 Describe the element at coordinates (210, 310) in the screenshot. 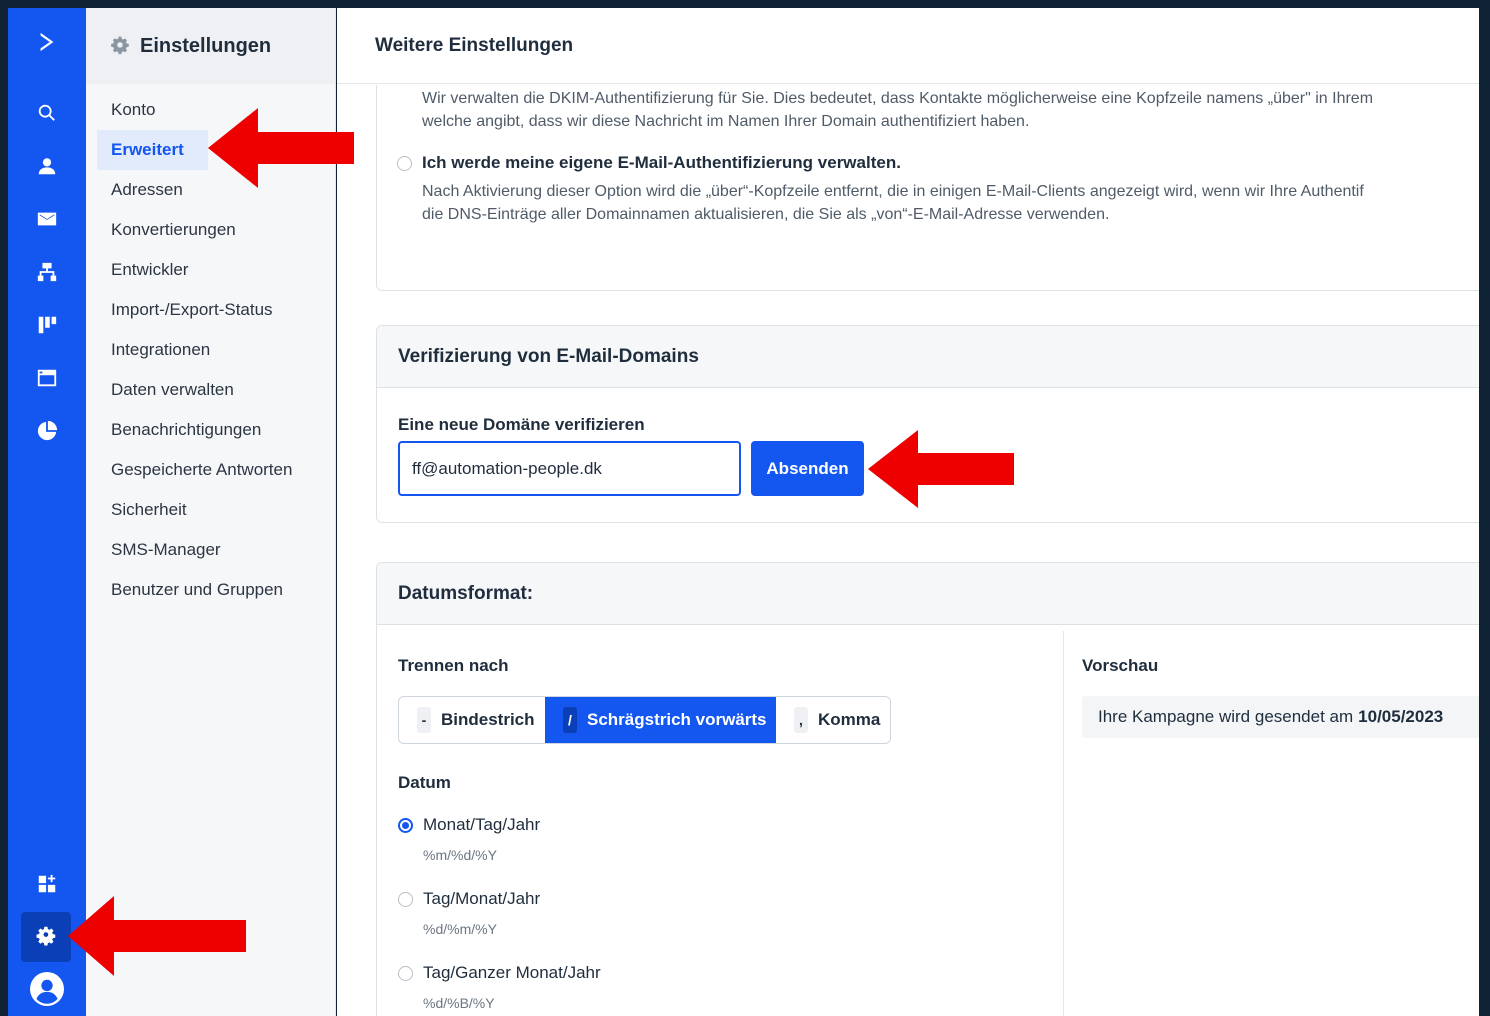

I see `sidebar-item-import-export-status: Import-/Export-Status` at that location.